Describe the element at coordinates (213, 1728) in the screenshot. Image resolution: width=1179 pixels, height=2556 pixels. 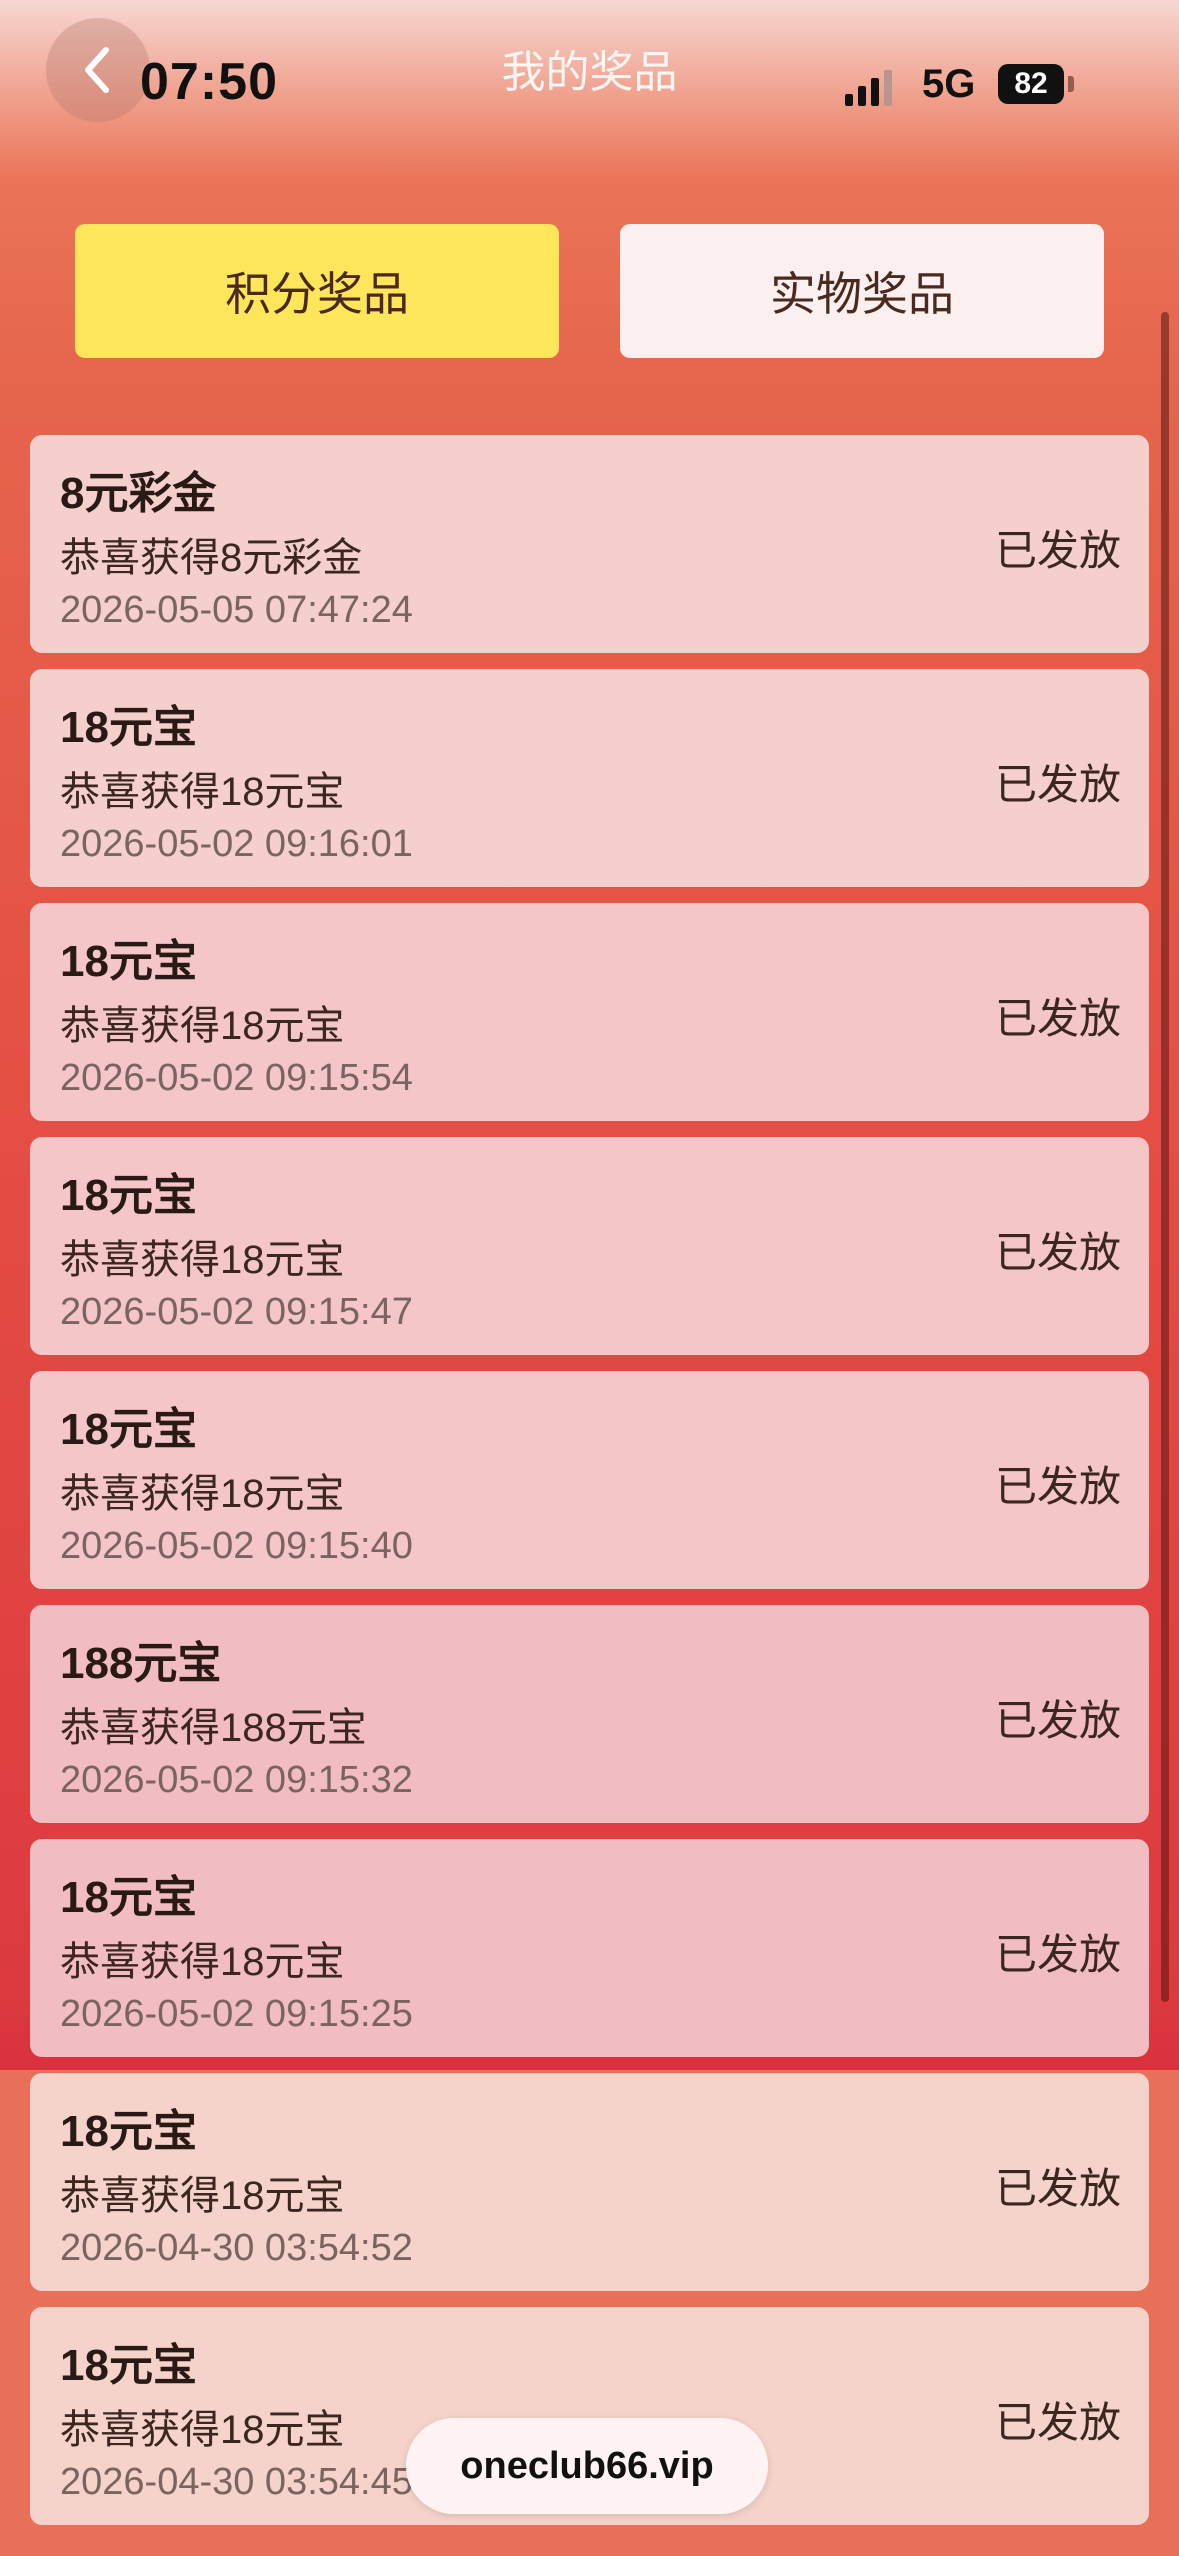
I see `prize-description: 恭喜获得188元宝` at that location.